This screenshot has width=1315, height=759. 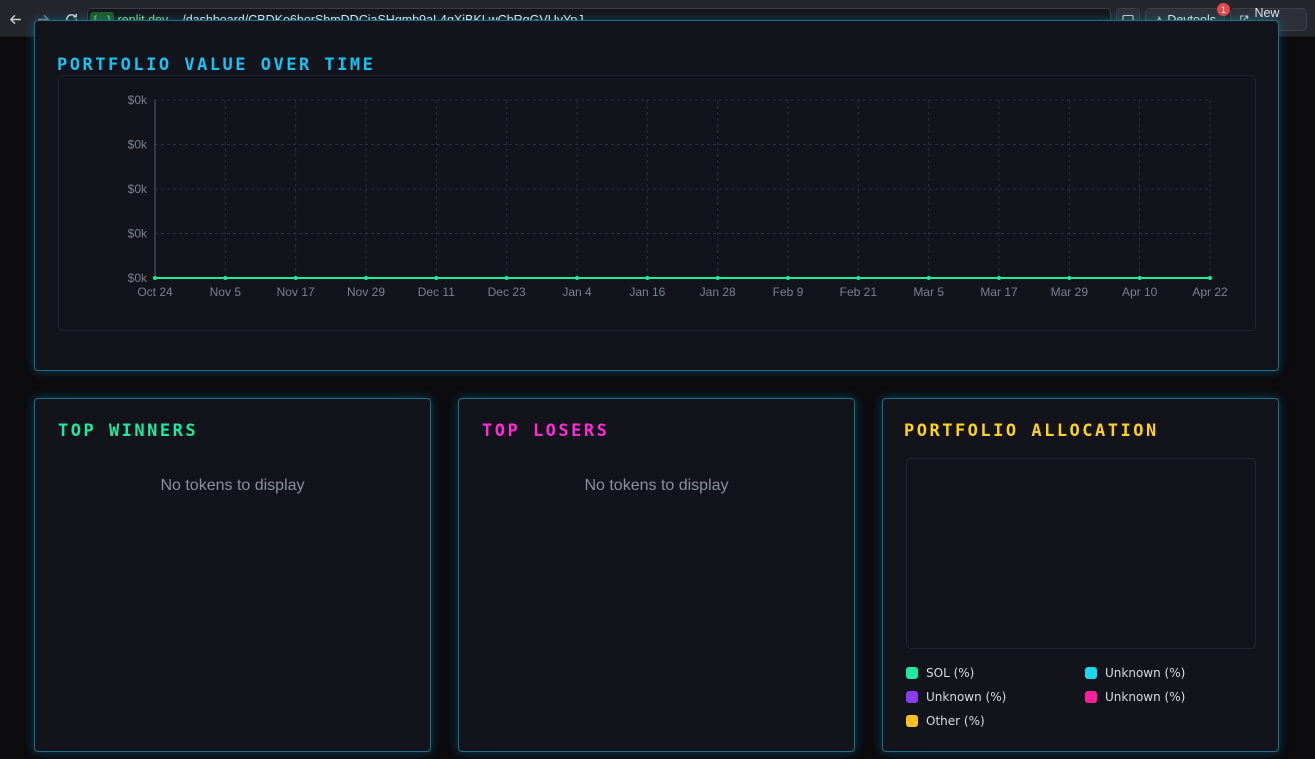 I want to click on x-tick-label: Apr 22, so click(x=1210, y=292).